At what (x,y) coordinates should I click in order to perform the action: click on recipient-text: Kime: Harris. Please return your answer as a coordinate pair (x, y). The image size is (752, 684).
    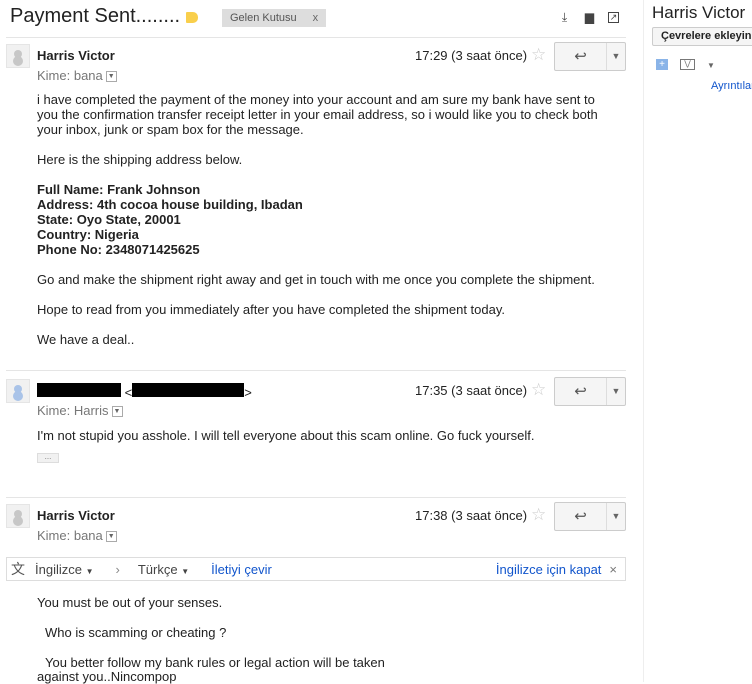
    Looking at the image, I should click on (73, 410).